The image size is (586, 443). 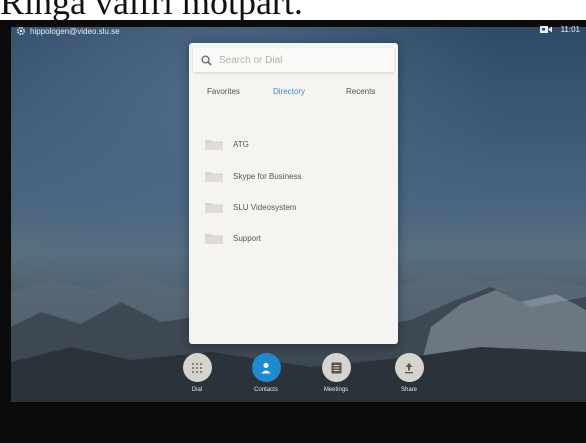 What do you see at coordinates (299, 60) in the screenshot?
I see `search-input` at bounding box center [299, 60].